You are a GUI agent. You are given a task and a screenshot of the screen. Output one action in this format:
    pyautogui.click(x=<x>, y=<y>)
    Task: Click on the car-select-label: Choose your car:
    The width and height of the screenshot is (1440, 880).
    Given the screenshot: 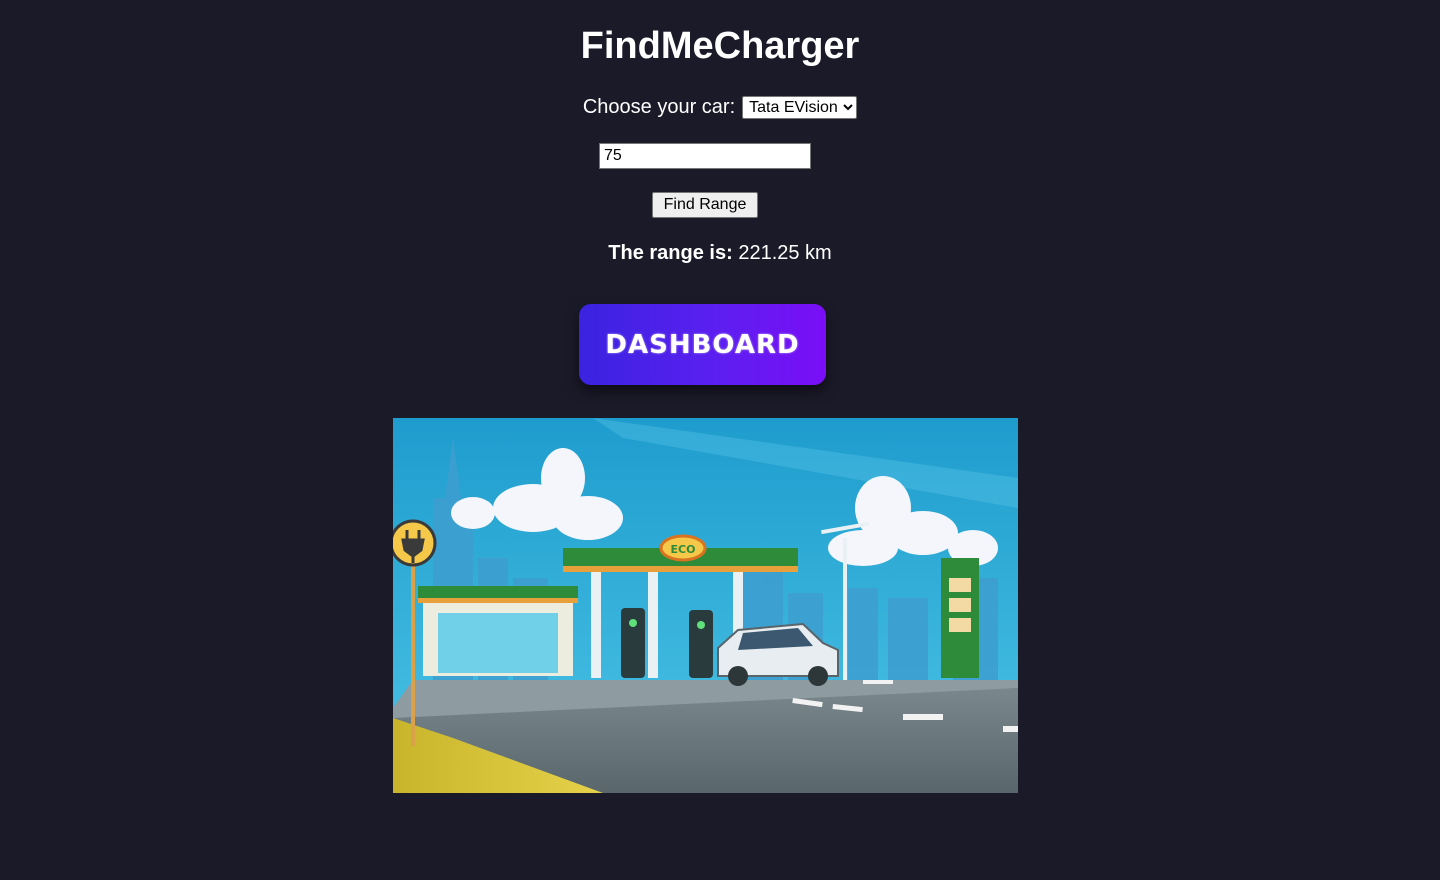 What is the action you would take?
    pyautogui.click(x=659, y=107)
    